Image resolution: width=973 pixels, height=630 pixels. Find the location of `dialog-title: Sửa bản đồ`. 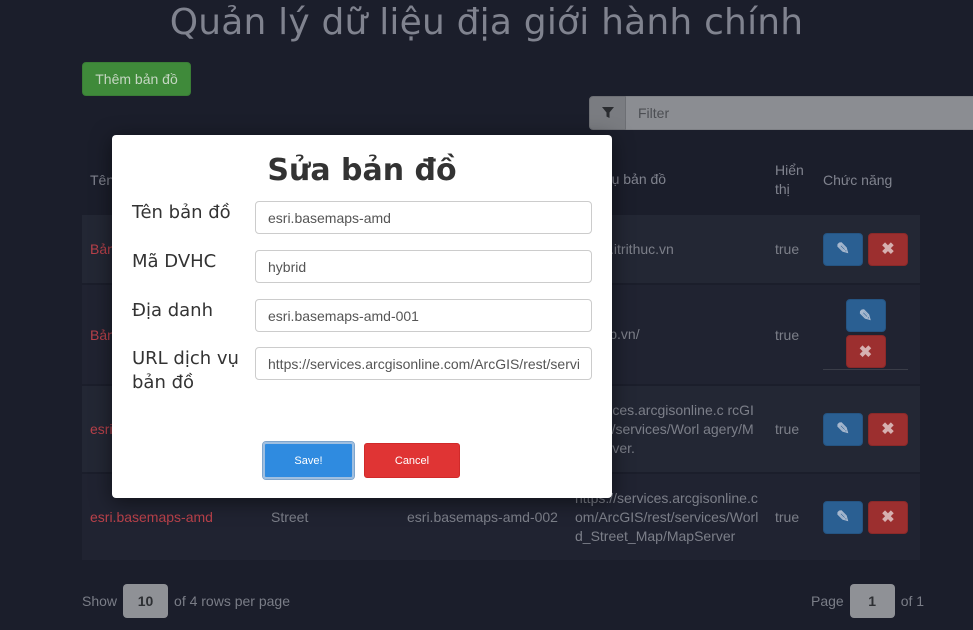

dialog-title: Sửa bản đồ is located at coordinates (362, 170).